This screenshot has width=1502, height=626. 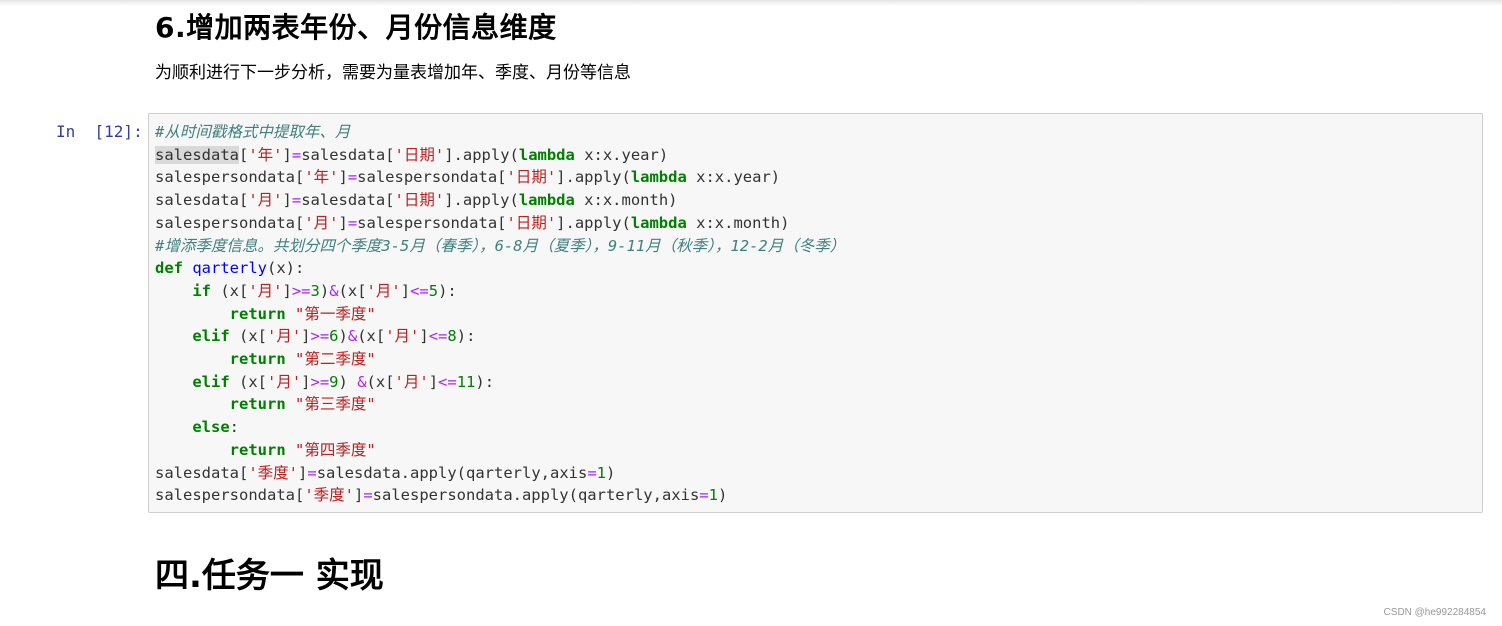 I want to click on code-token: 6, so click(x=334, y=336).